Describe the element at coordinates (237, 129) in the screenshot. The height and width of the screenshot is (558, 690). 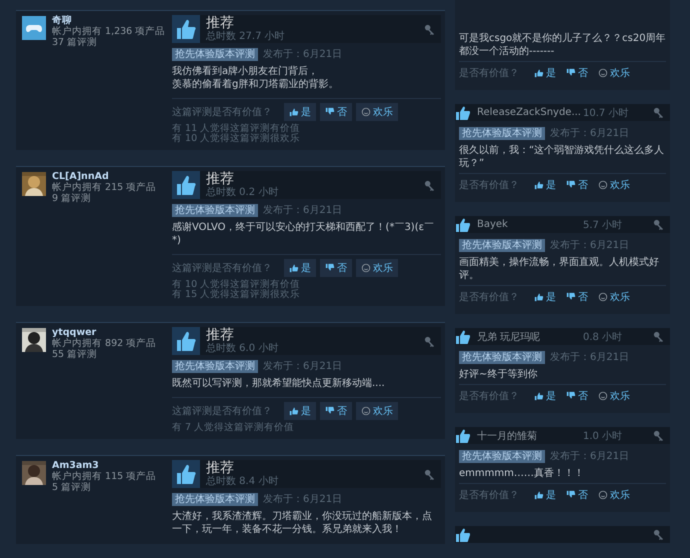
I see `vote-count: 有 11 人觉得这篇评测有价值` at that location.